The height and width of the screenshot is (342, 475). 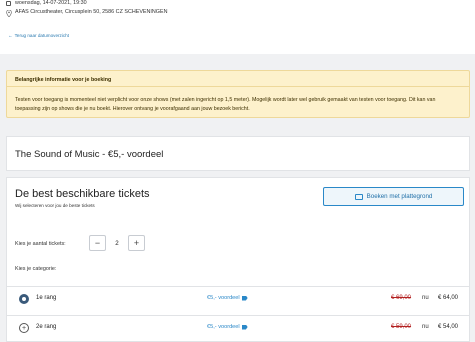 I want to click on new-price: € 64,00, so click(x=448, y=298).